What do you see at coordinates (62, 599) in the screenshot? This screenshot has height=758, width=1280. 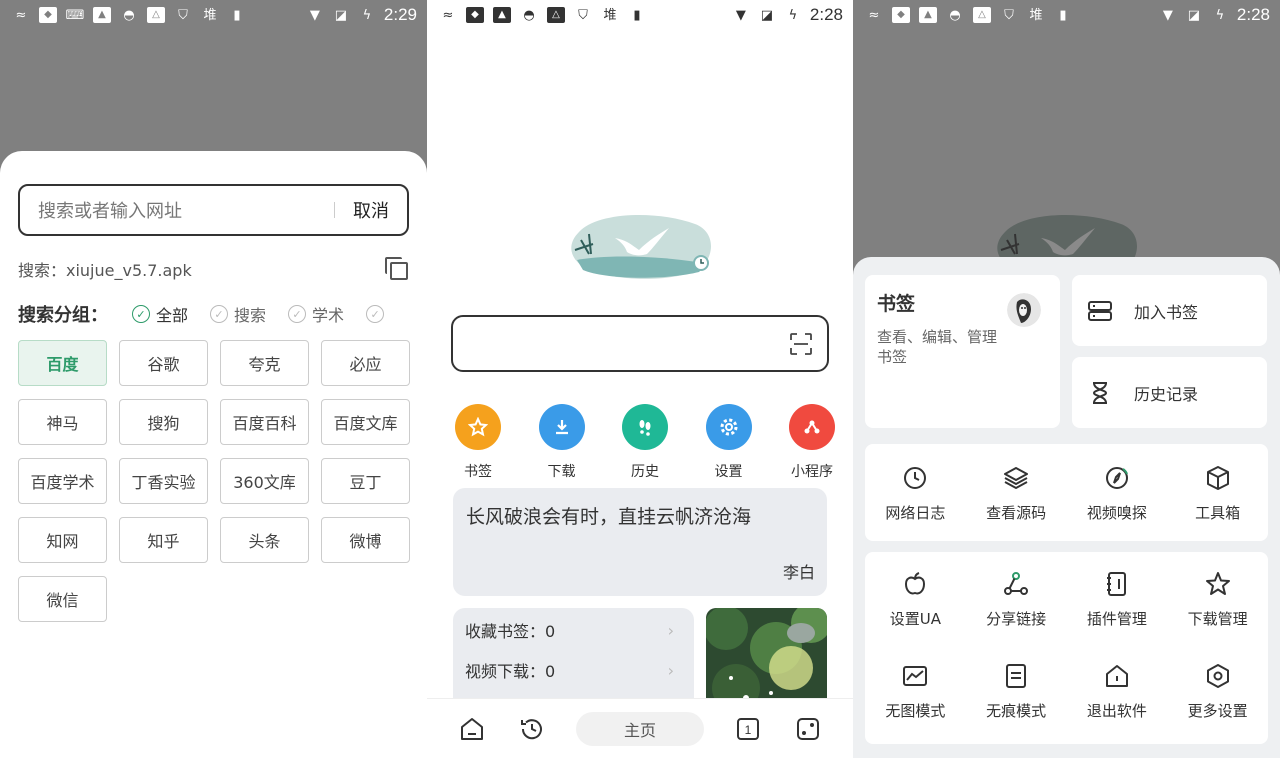 I see `engine-button: 微信` at bounding box center [62, 599].